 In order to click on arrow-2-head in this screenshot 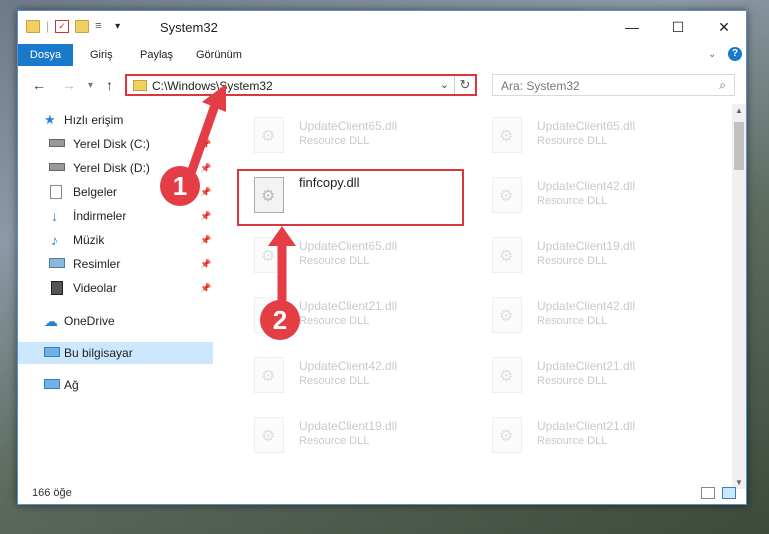, I will do `click(282, 236)`.